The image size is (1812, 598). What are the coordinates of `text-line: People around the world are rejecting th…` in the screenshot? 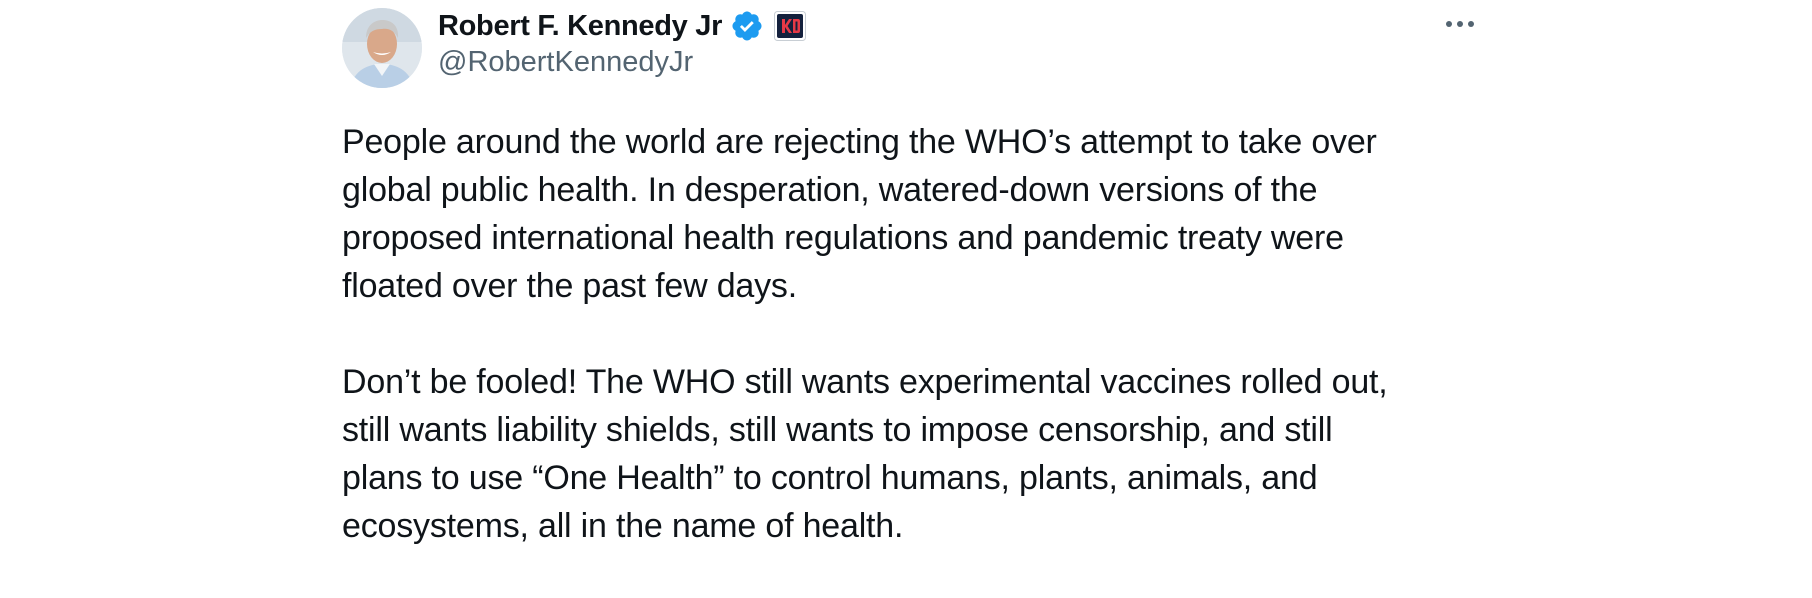 It's located at (859, 142).